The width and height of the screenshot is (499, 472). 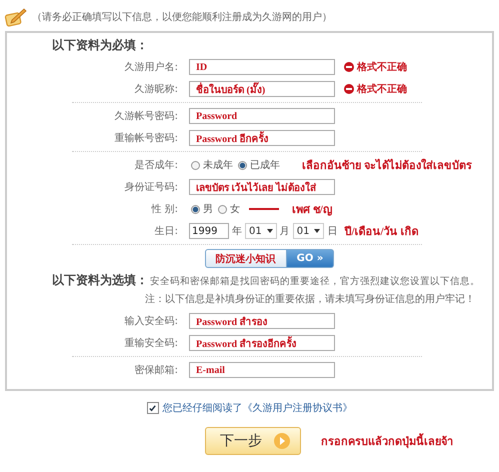 I want to click on pencil-note-icon, so click(x=16, y=17).